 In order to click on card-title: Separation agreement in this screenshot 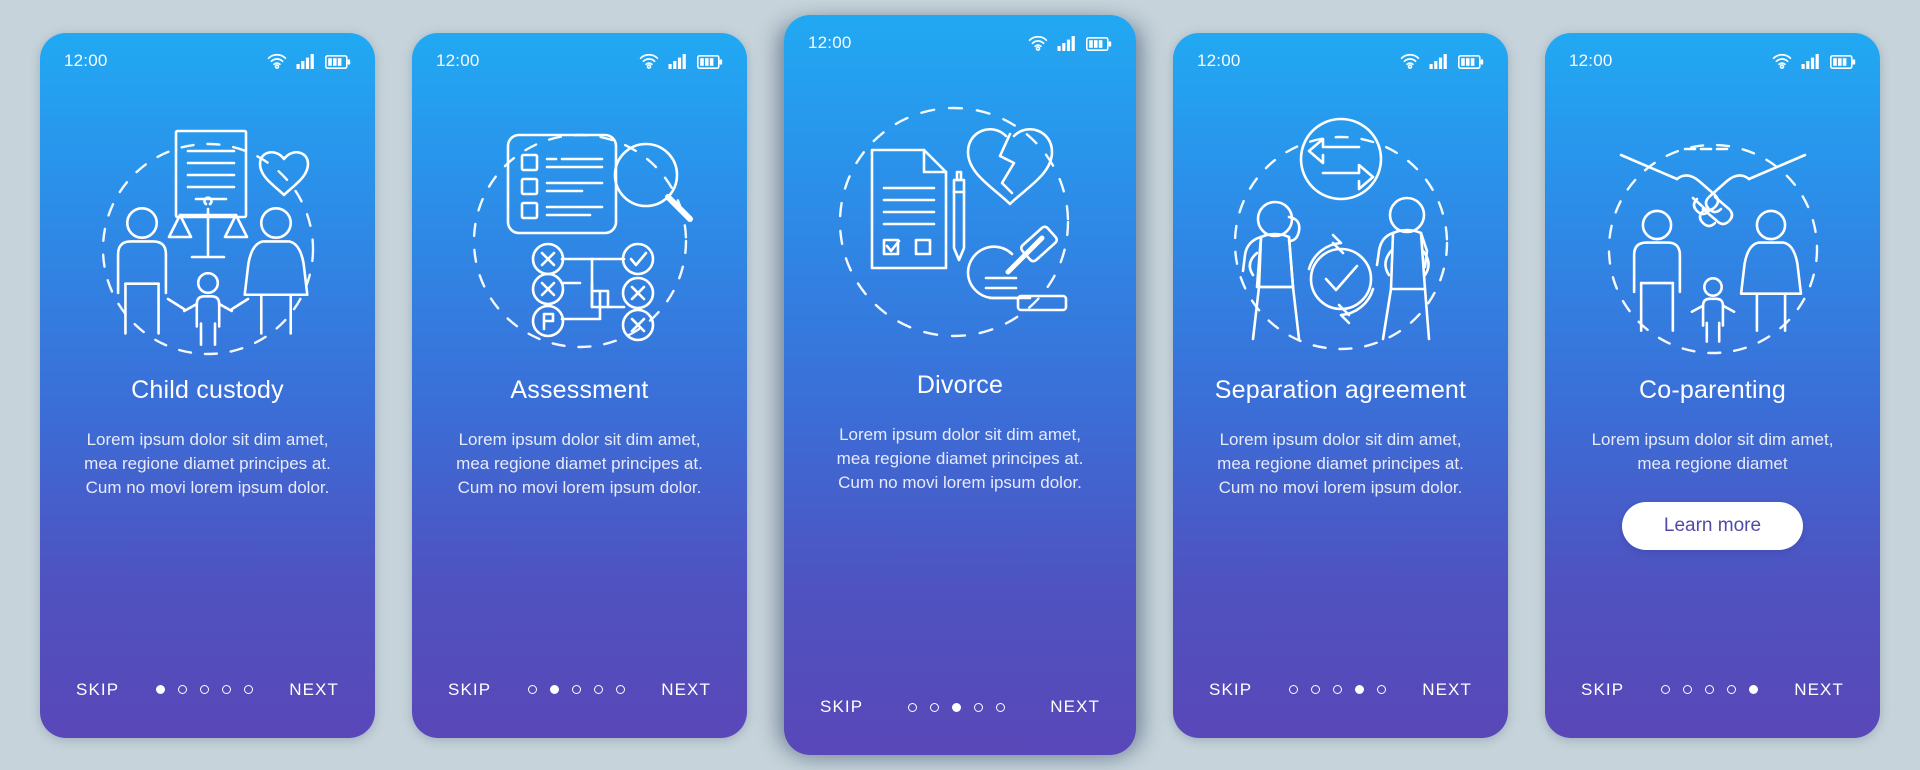, I will do `click(1340, 389)`.